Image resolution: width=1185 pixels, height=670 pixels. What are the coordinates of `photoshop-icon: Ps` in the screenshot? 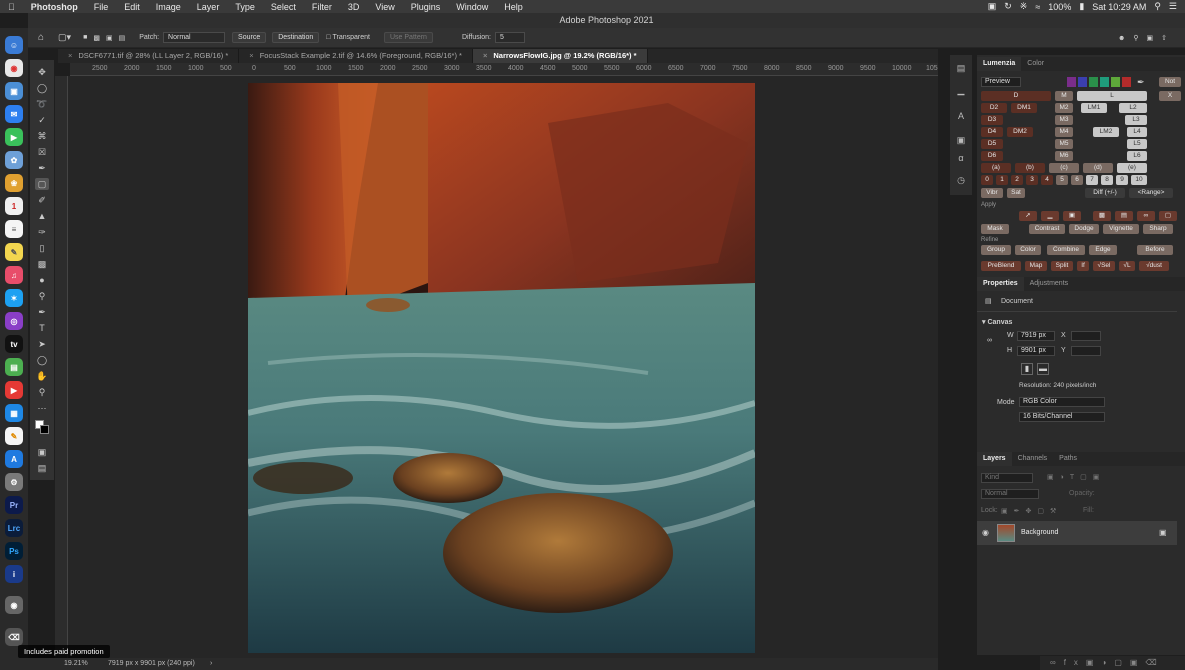 It's located at (14, 551).